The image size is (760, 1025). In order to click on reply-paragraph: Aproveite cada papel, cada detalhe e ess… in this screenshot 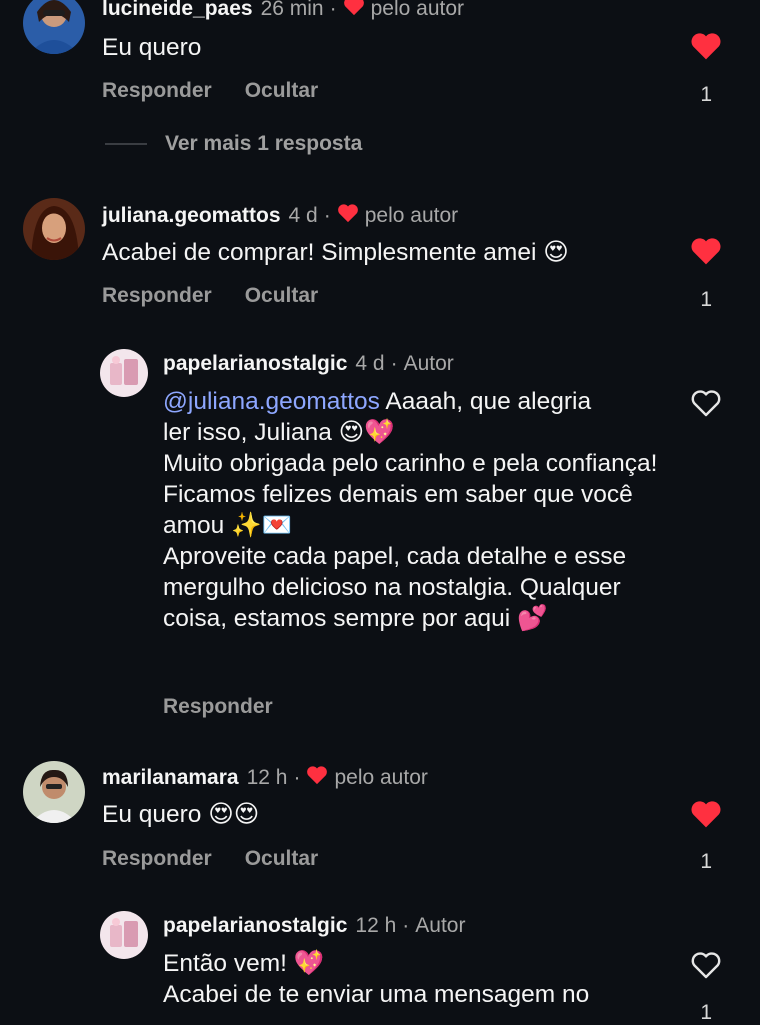, I will do `click(395, 587)`.